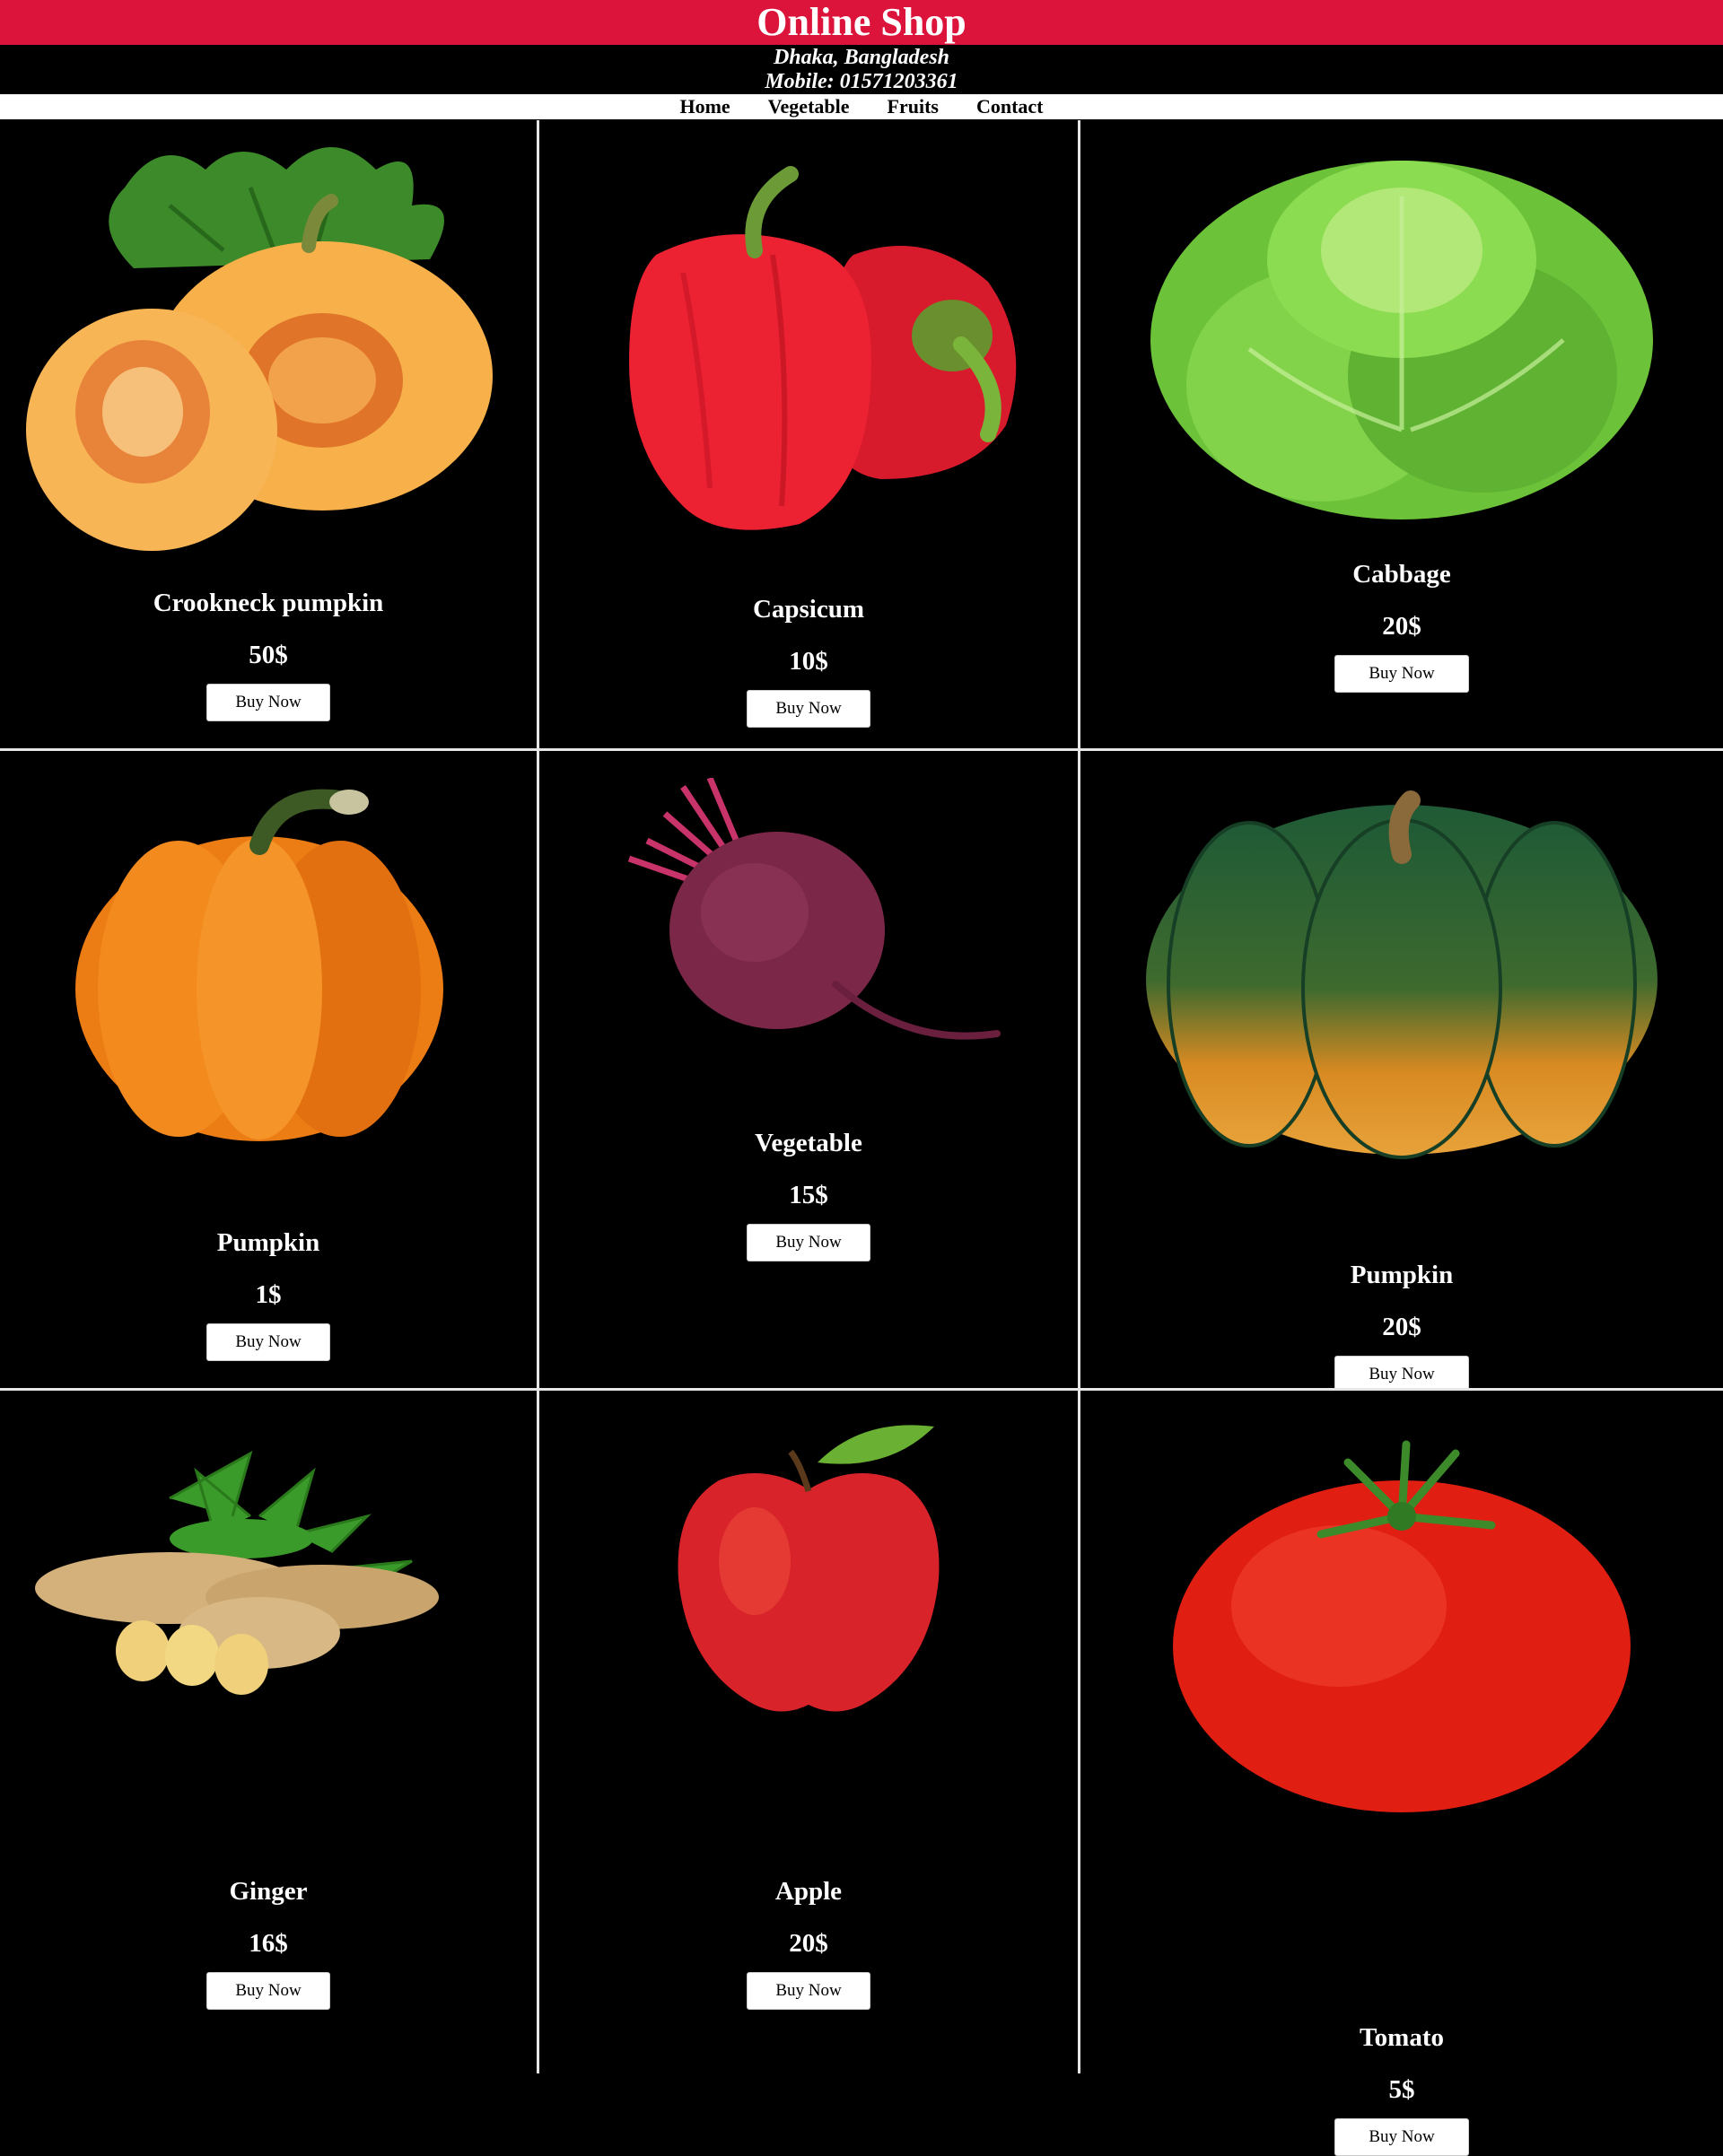  What do you see at coordinates (1401, 971) in the screenshot?
I see `green-pumpkin-image` at bounding box center [1401, 971].